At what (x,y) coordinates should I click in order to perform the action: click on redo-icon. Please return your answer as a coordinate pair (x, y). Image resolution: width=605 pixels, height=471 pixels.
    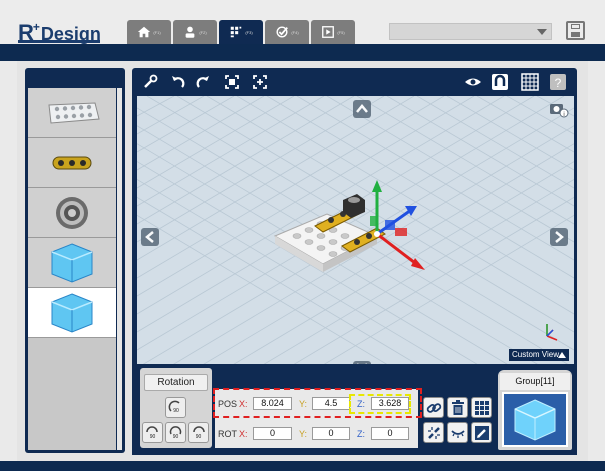
    Looking at the image, I should click on (202, 82).